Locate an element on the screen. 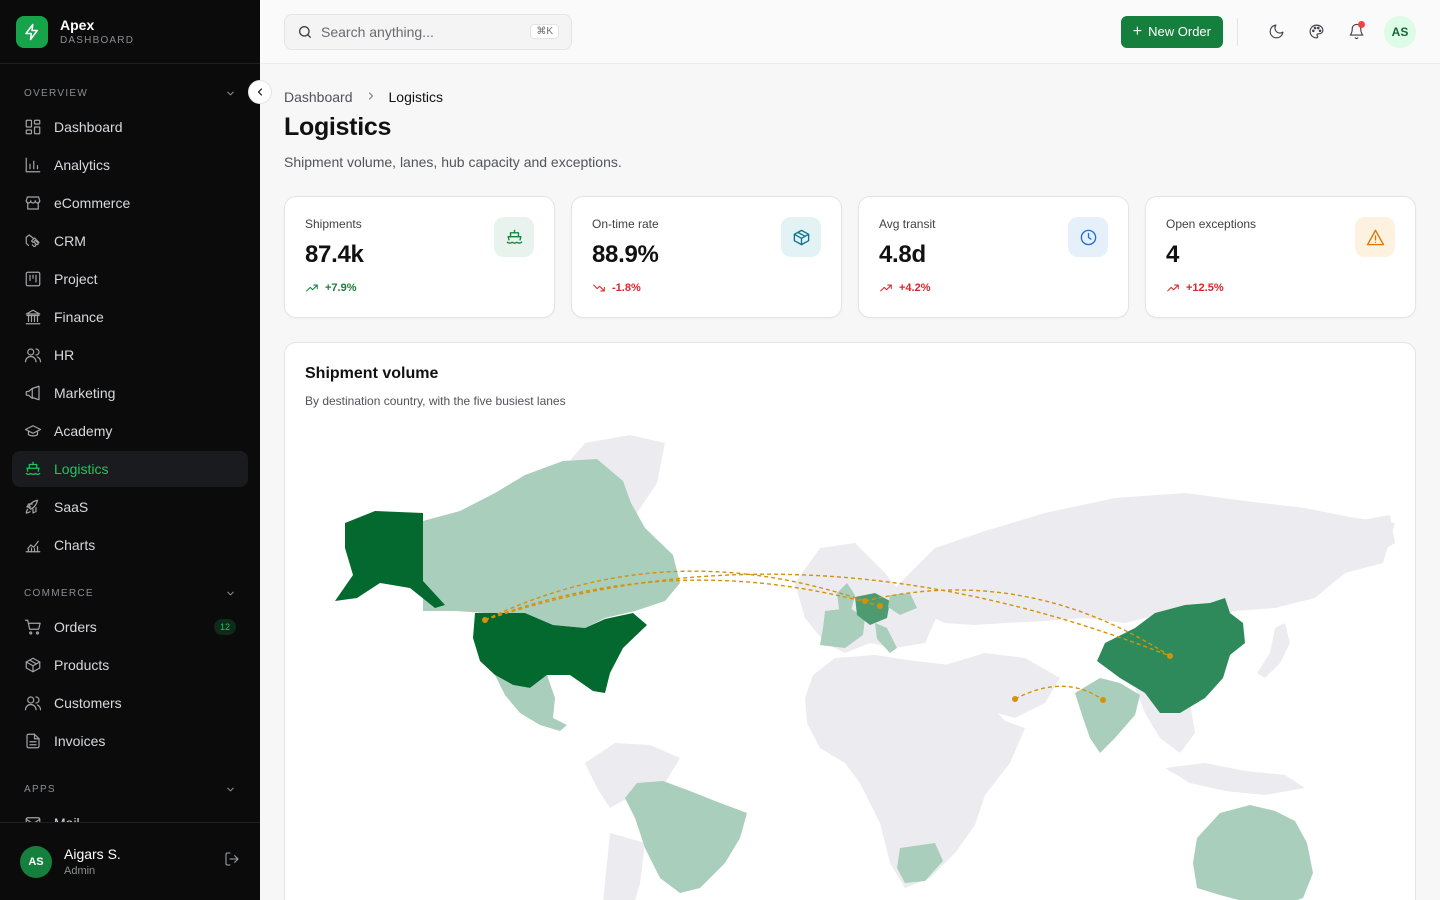 The height and width of the screenshot is (900, 1440). breadcrumb-dashboard: Dashboard is located at coordinates (318, 97).